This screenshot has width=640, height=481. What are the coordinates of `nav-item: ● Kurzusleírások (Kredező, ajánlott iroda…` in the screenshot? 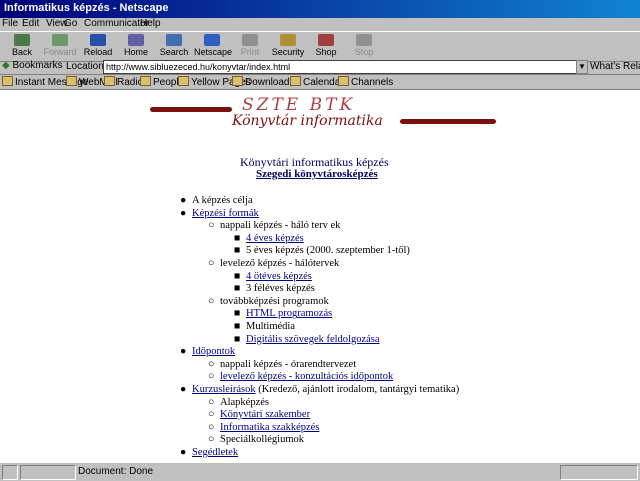 It's located at (319, 389).